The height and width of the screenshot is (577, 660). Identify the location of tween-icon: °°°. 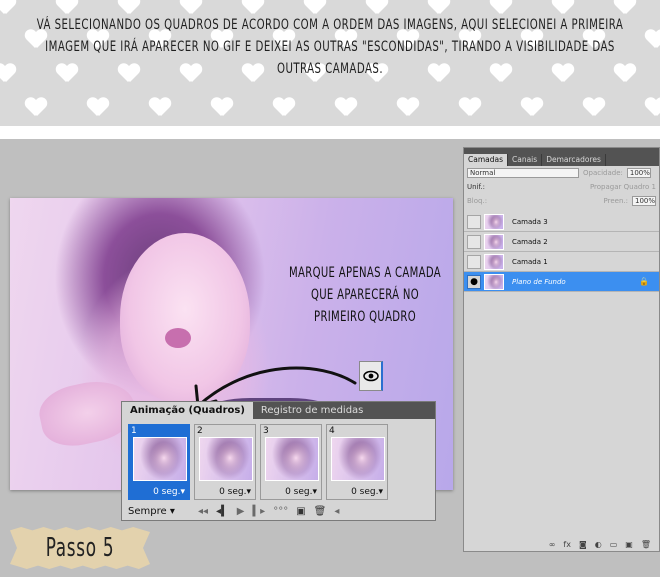
(280, 511).